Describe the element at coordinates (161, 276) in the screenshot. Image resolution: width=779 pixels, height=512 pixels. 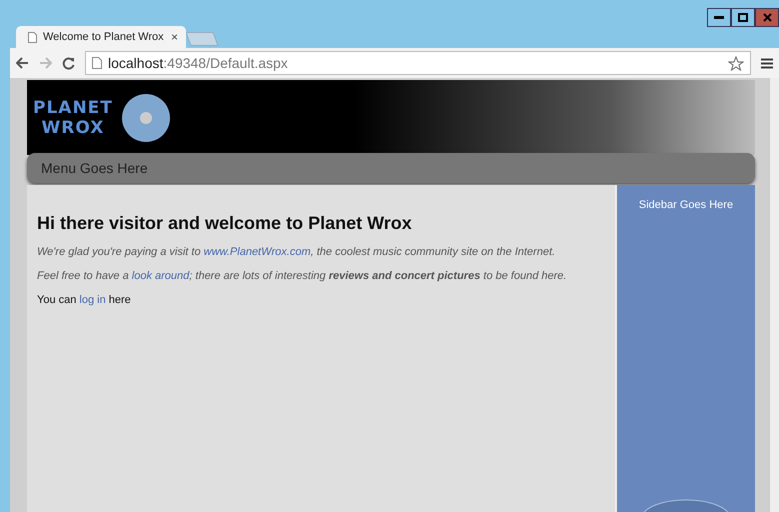
I see `link: look around` at that location.